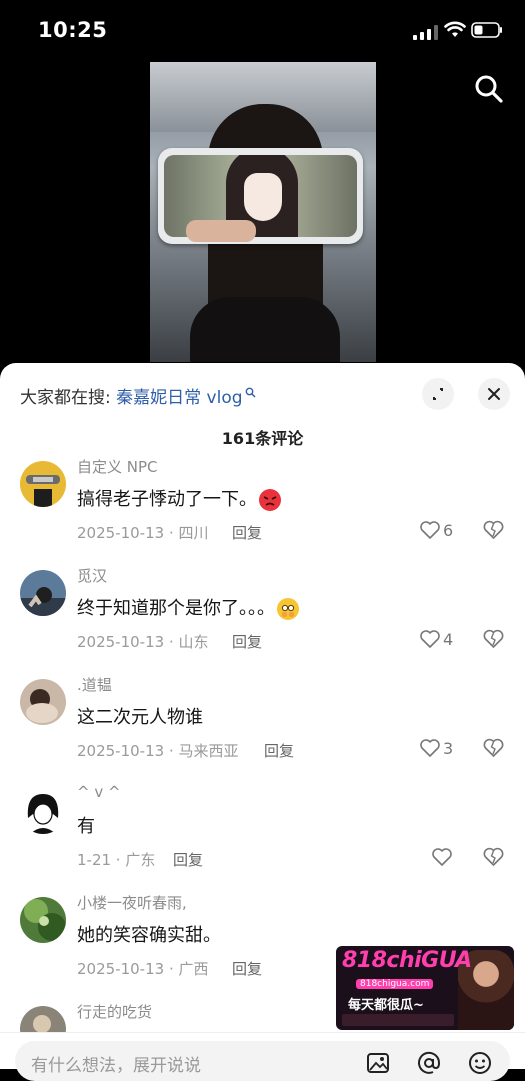 The height and width of the screenshot is (1081, 525). Describe the element at coordinates (386, 1005) in the screenshot. I see `ad-slogan: 每天都很瓜~` at that location.